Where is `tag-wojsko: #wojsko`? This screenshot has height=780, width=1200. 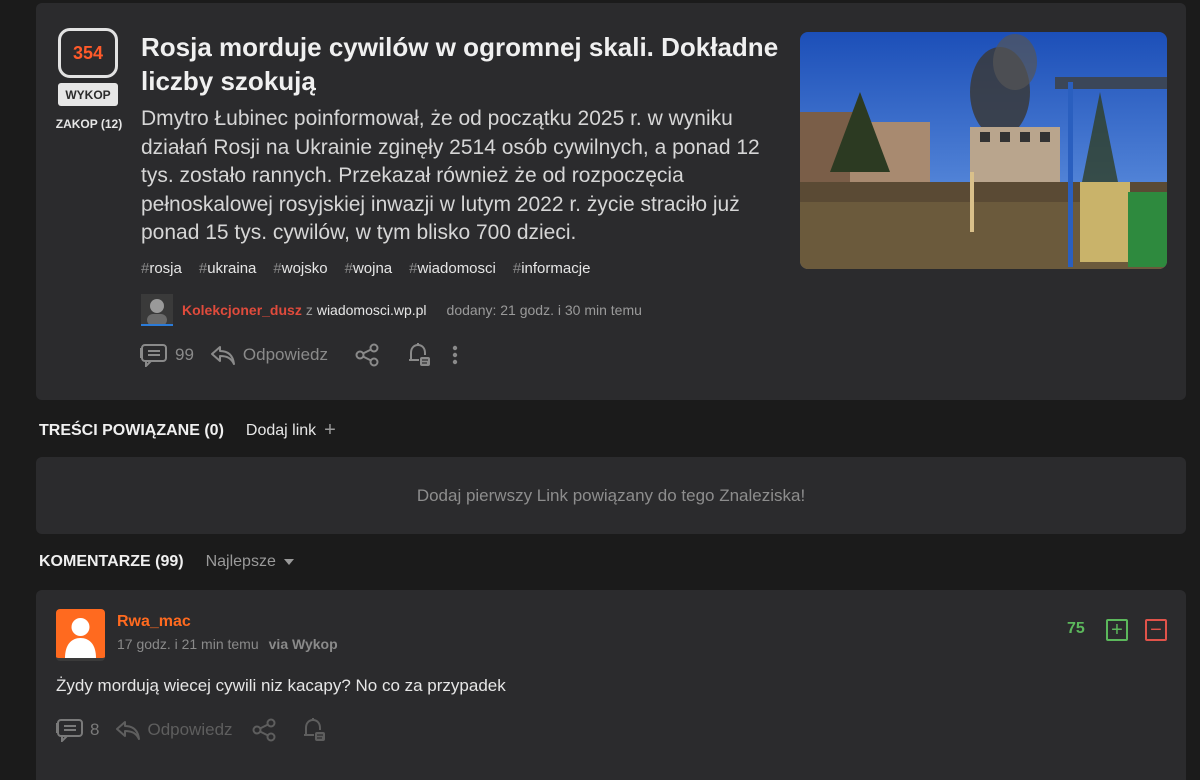
tag-wojsko: #wojsko is located at coordinates (300, 268).